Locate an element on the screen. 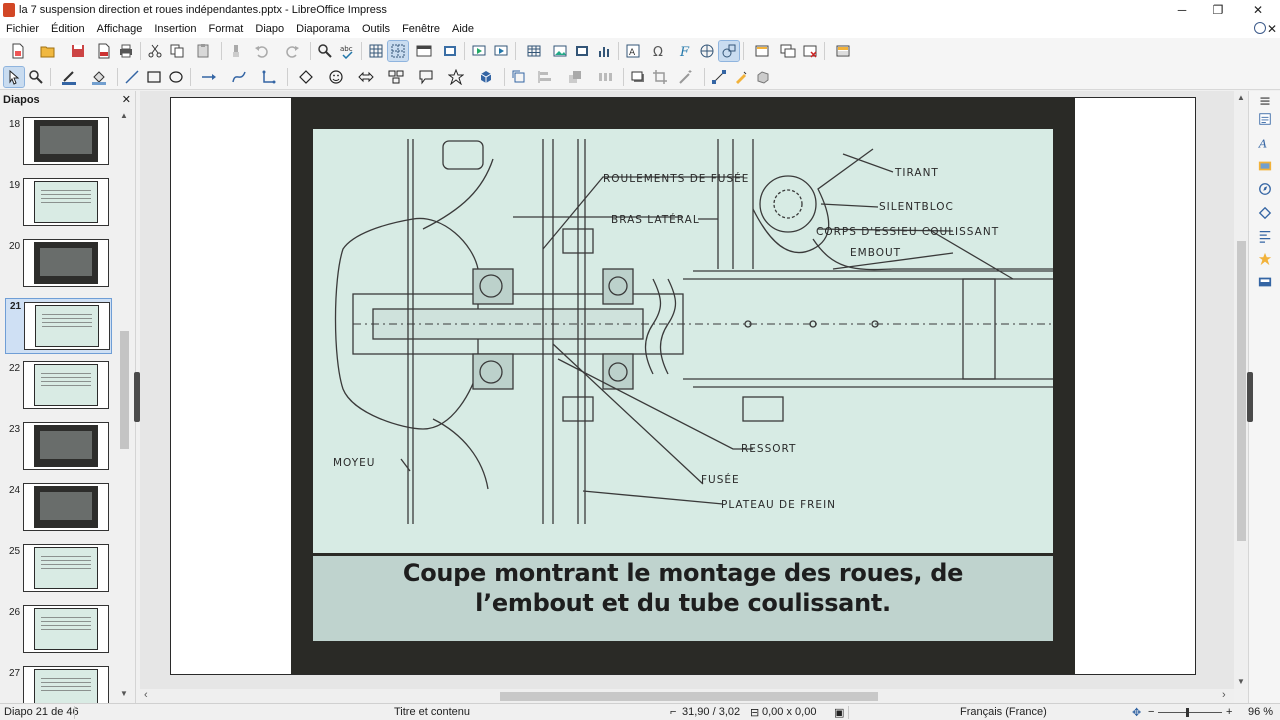  redo-button is located at coordinates (292, 51).